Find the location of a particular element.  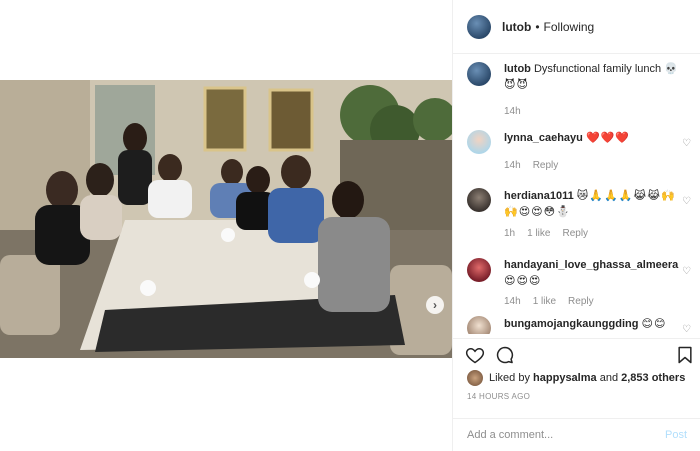

comment-username: handayani_love_ghassa_almeera is located at coordinates (591, 265).